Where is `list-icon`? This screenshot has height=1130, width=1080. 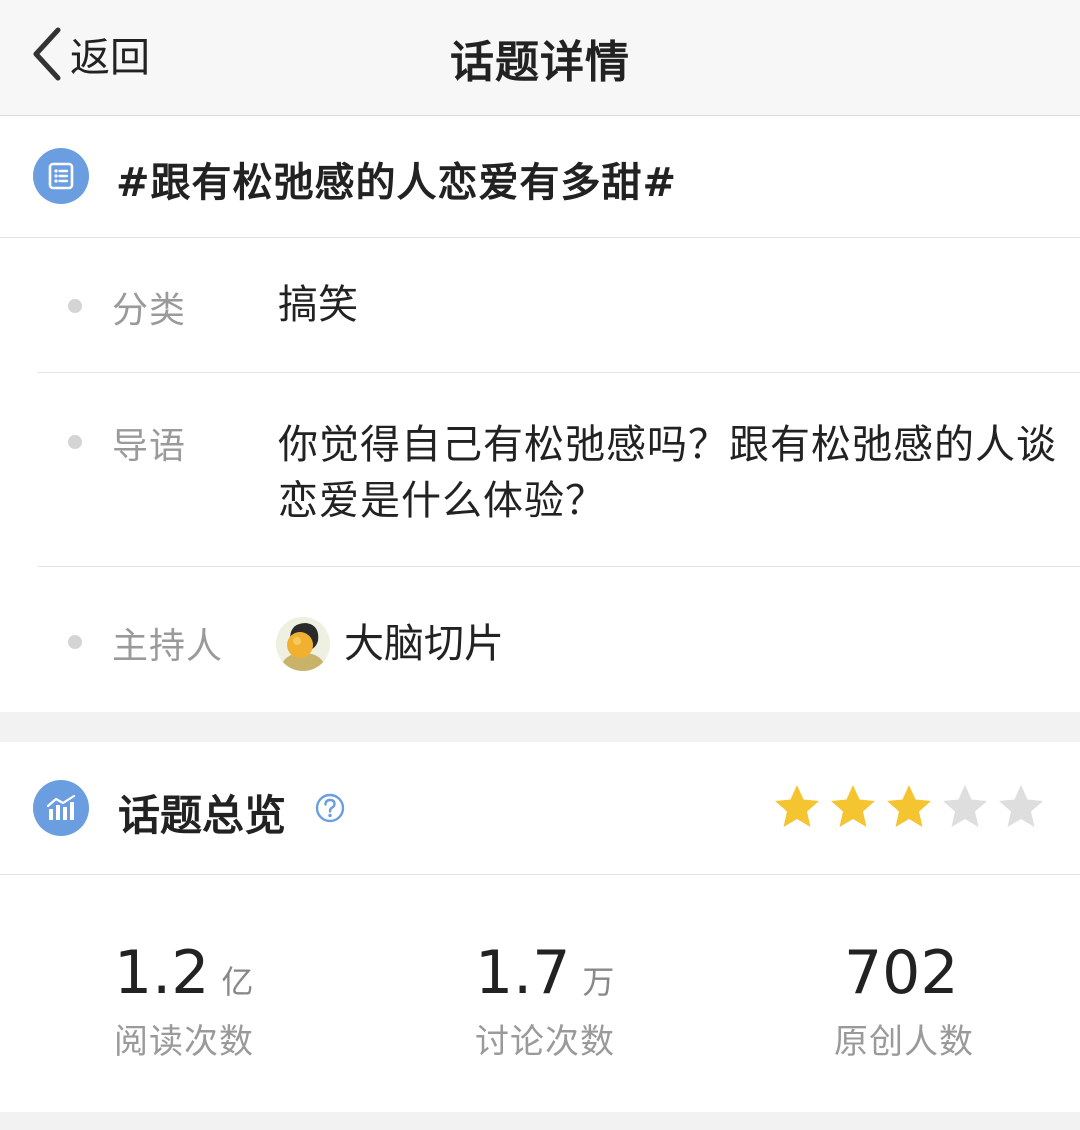
list-icon is located at coordinates (61, 176).